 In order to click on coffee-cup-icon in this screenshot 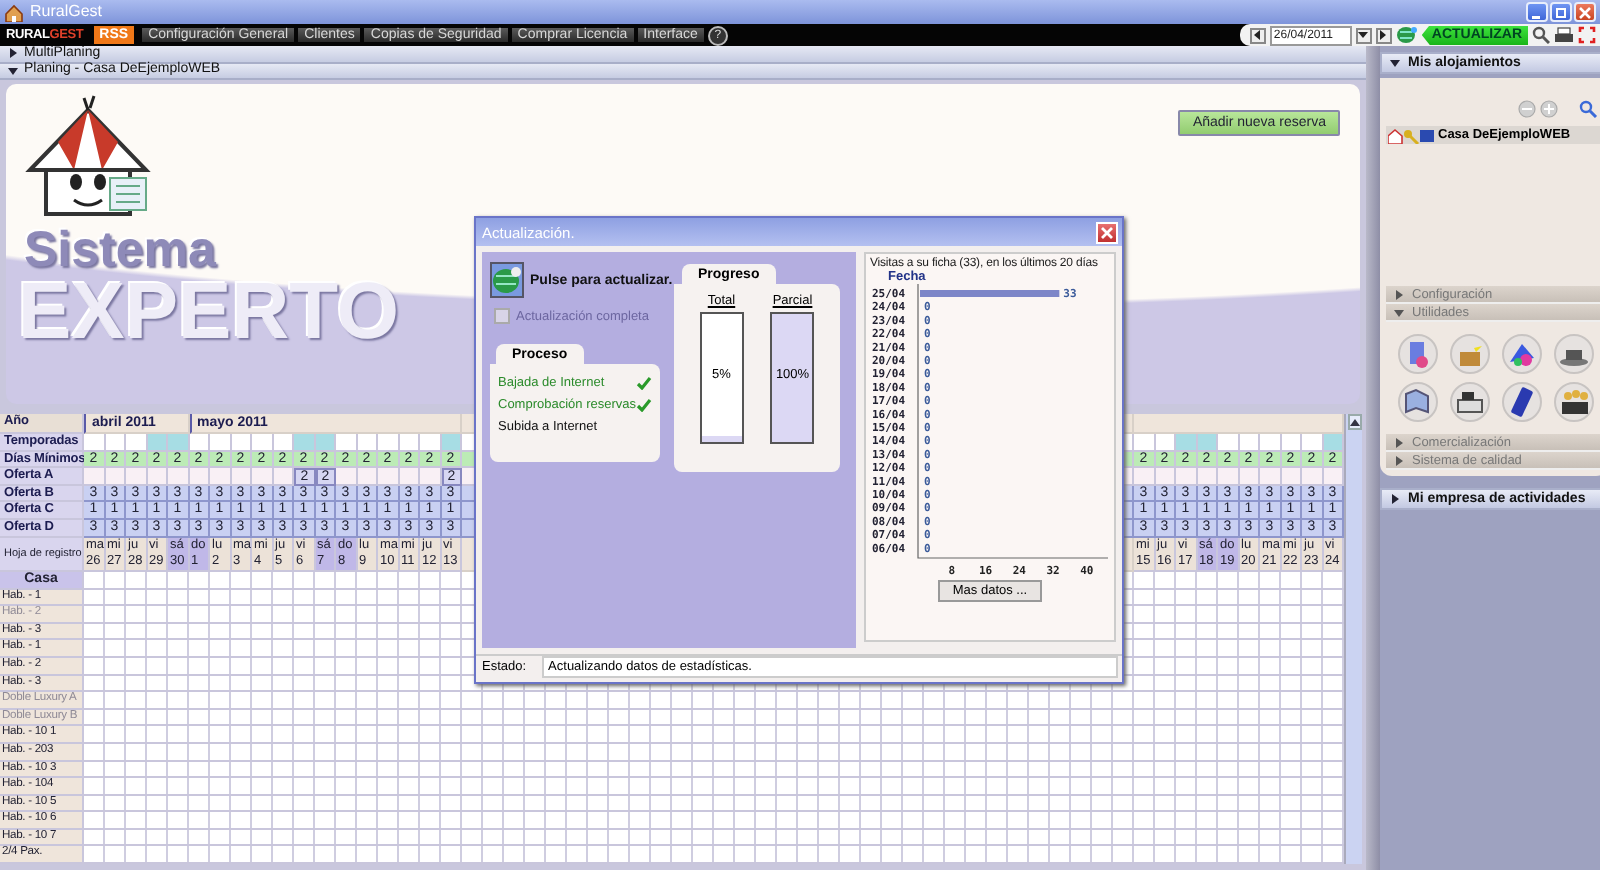, I will do `click(1574, 354)`.